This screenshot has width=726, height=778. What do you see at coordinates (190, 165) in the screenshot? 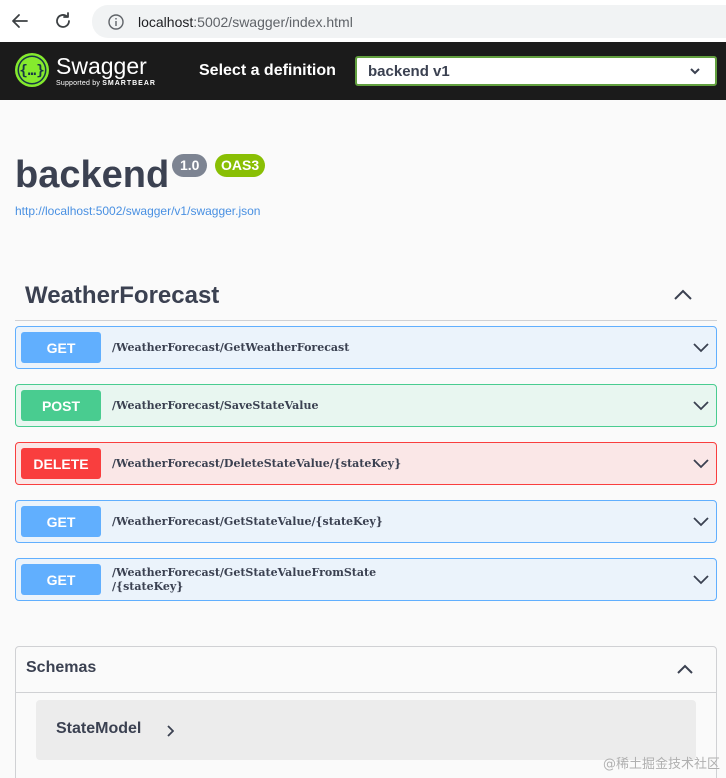
I see `version-badge: 1.0` at bounding box center [190, 165].